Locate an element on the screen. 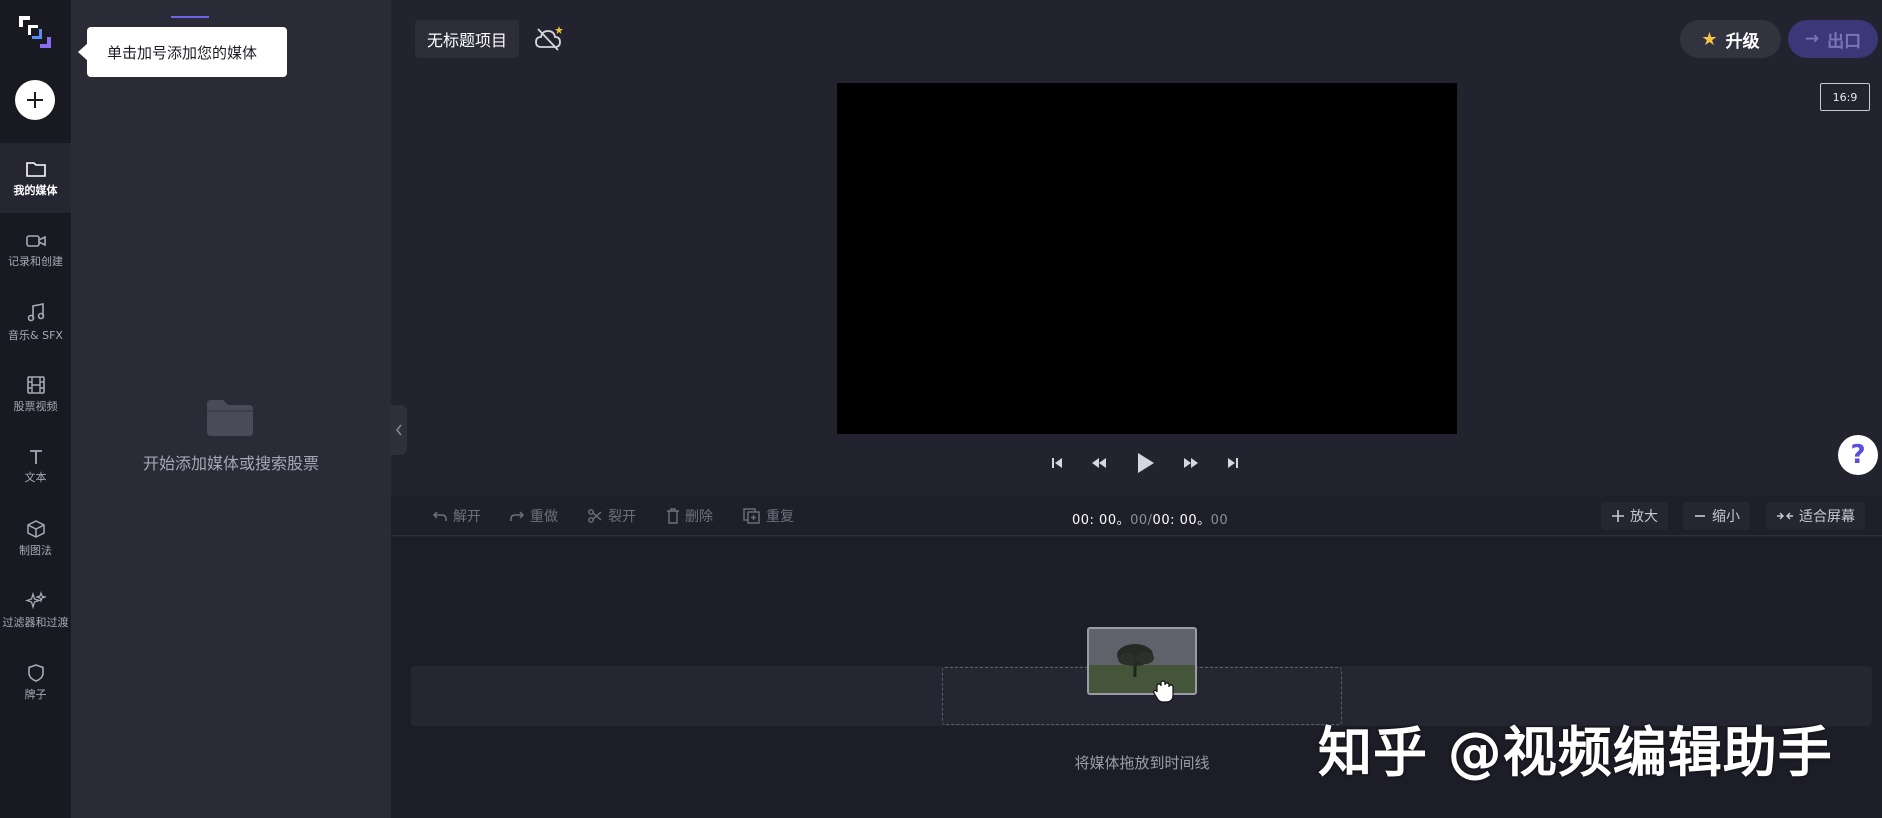 Image resolution: width=1882 pixels, height=818 pixels. sidebar-item-brand: 牌子 is located at coordinates (35, 682).